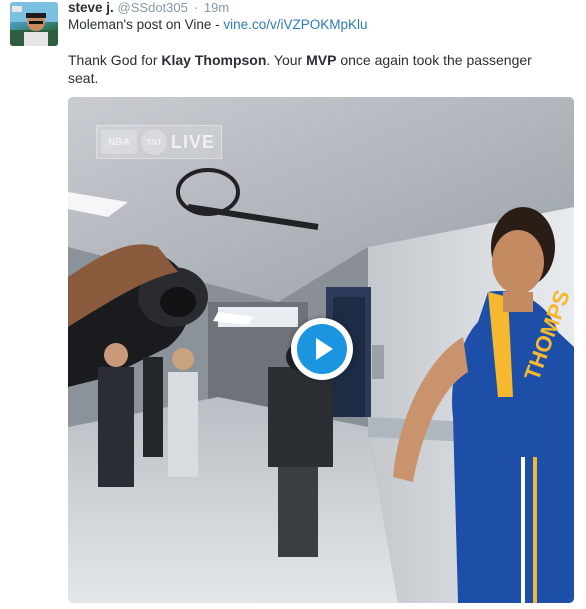 The height and width of the screenshot is (609, 586). Describe the element at coordinates (321, 60) in the screenshot. I see `tweet-text-bold-2: MVP` at that location.